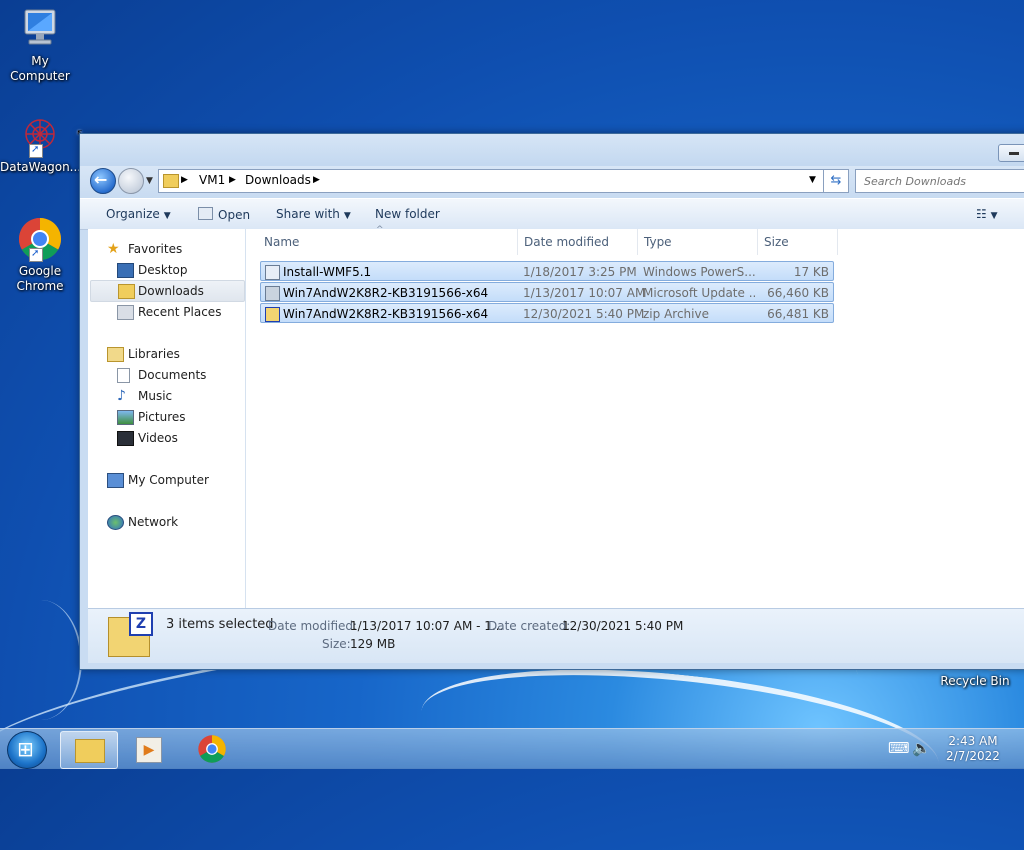 The width and height of the screenshot is (1024, 850). I want to click on nav-network: Network, so click(172, 522).